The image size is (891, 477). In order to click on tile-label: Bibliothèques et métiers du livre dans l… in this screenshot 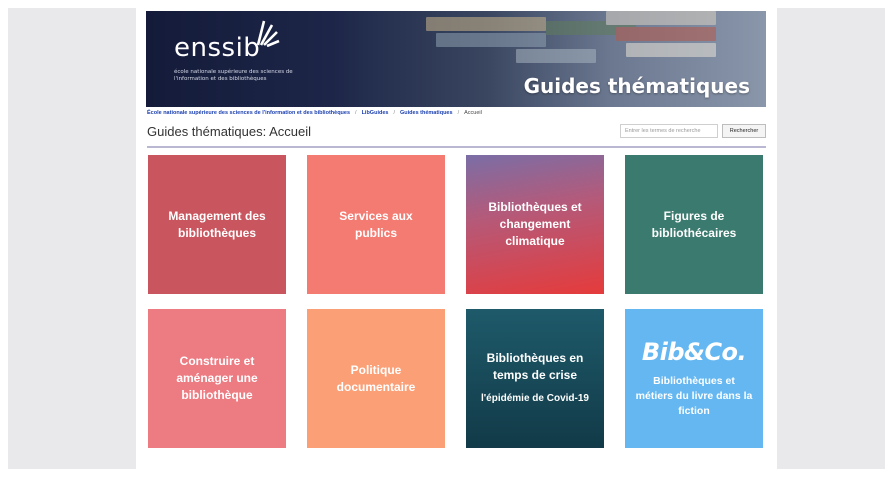, I will do `click(694, 396)`.